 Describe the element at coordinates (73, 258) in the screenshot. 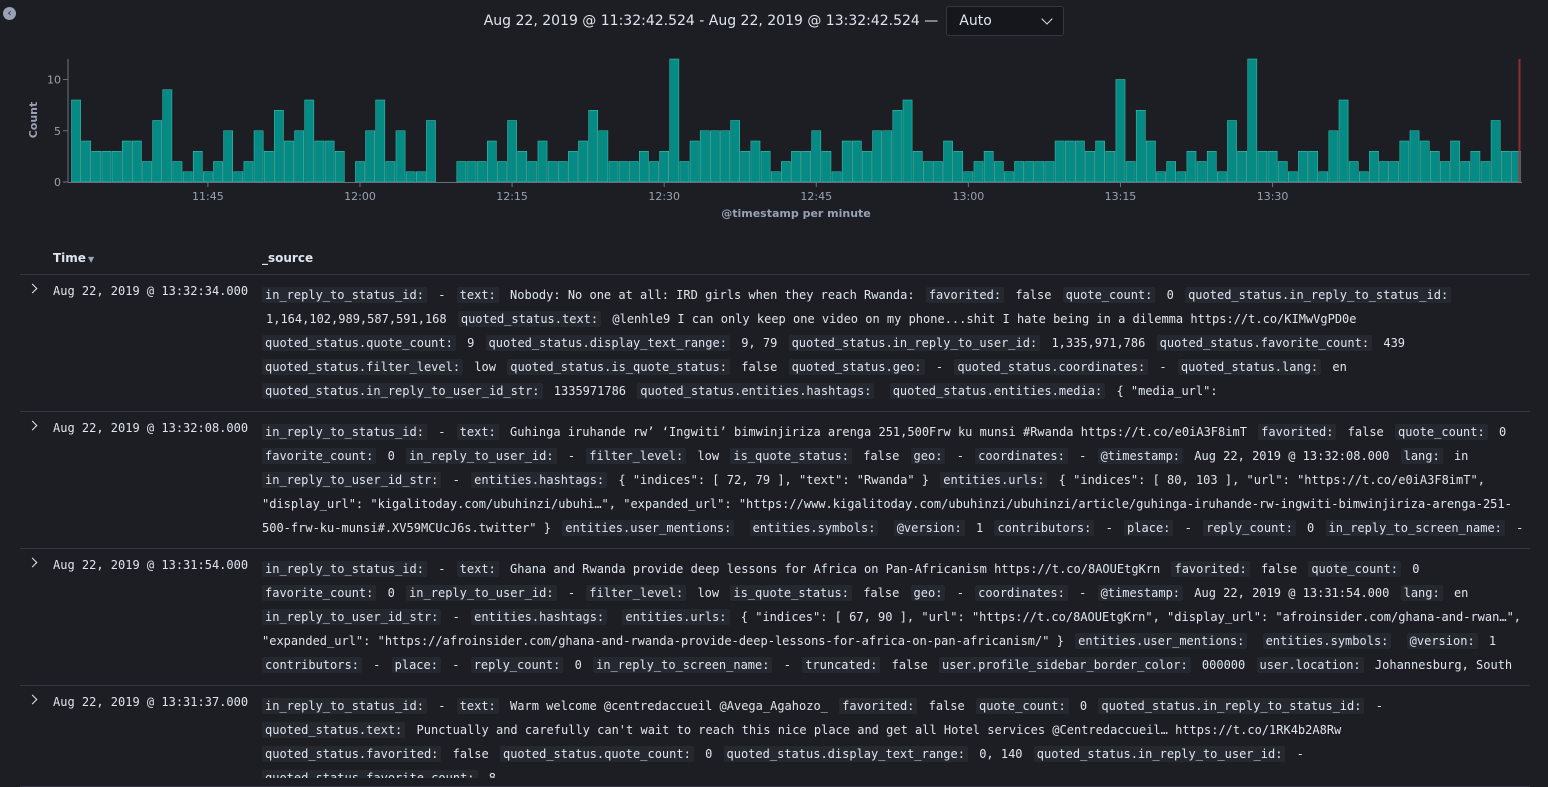

I see `time-column-header: Time ▼` at that location.